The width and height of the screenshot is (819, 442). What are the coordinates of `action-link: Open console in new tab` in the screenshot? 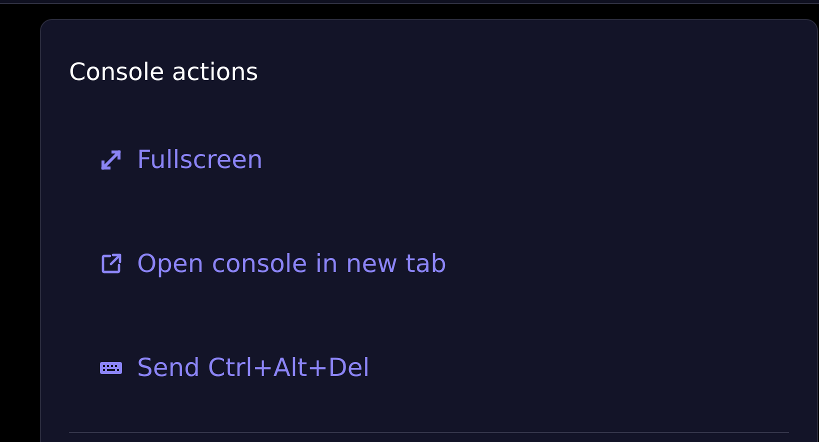 It's located at (273, 264).